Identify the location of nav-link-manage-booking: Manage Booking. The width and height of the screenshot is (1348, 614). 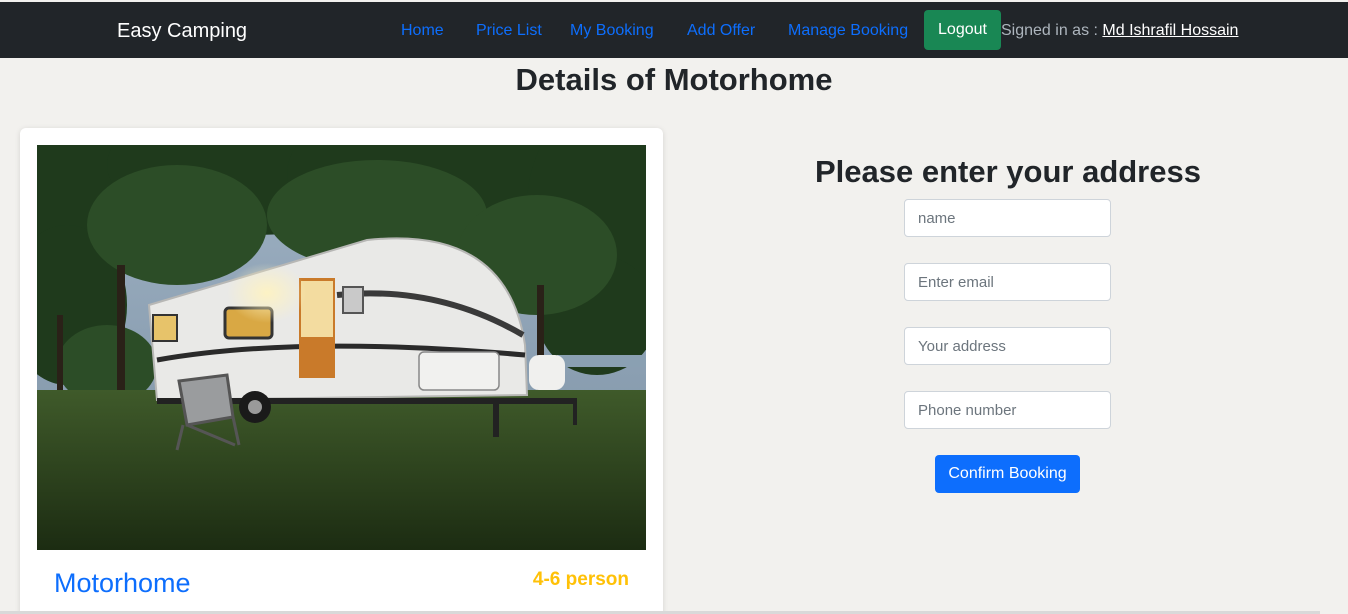
(848, 31).